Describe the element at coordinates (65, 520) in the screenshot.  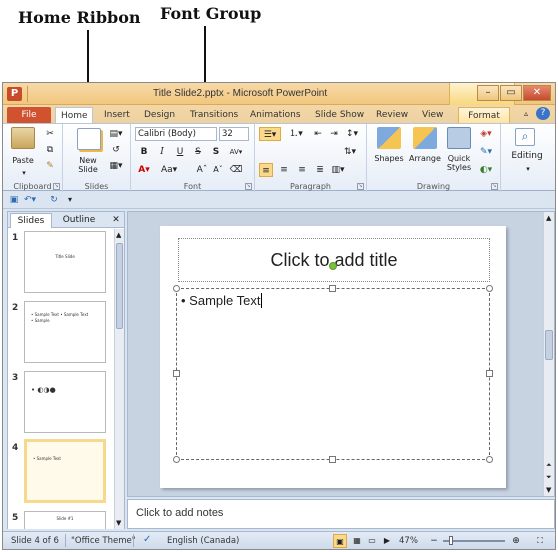
I see `slide-thumbnail-5: Slide #1` at that location.